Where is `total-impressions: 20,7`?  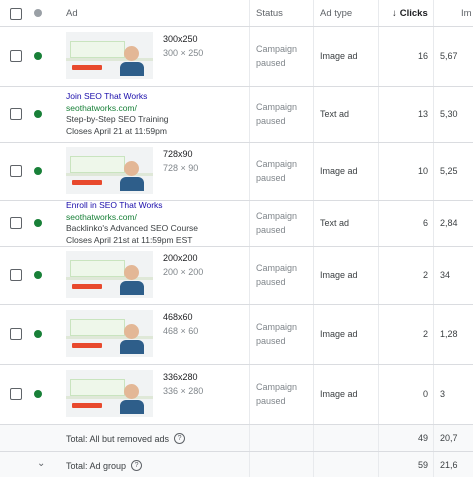
total-impressions: 20,7 is located at coordinates (449, 438).